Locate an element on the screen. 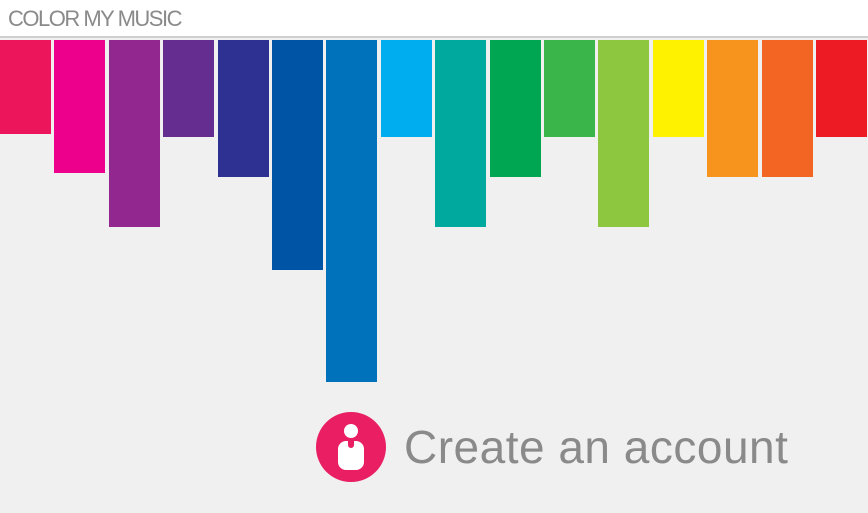  top-bar: COLOR MY MUSIC is located at coordinates (434, 19).